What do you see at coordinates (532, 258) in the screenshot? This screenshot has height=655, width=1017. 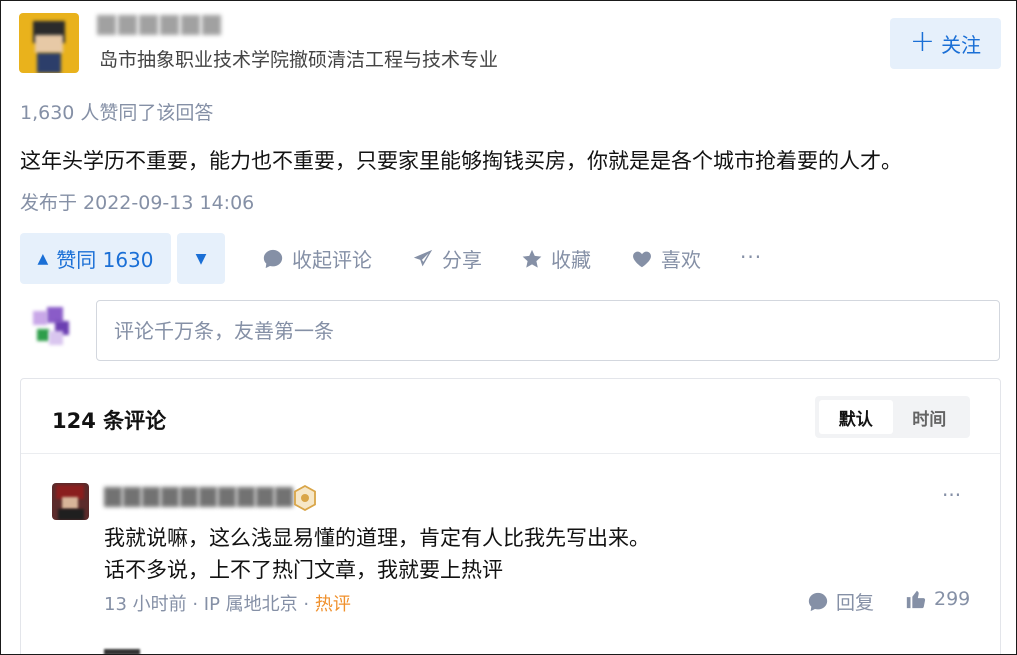 I see `star-icon` at bounding box center [532, 258].